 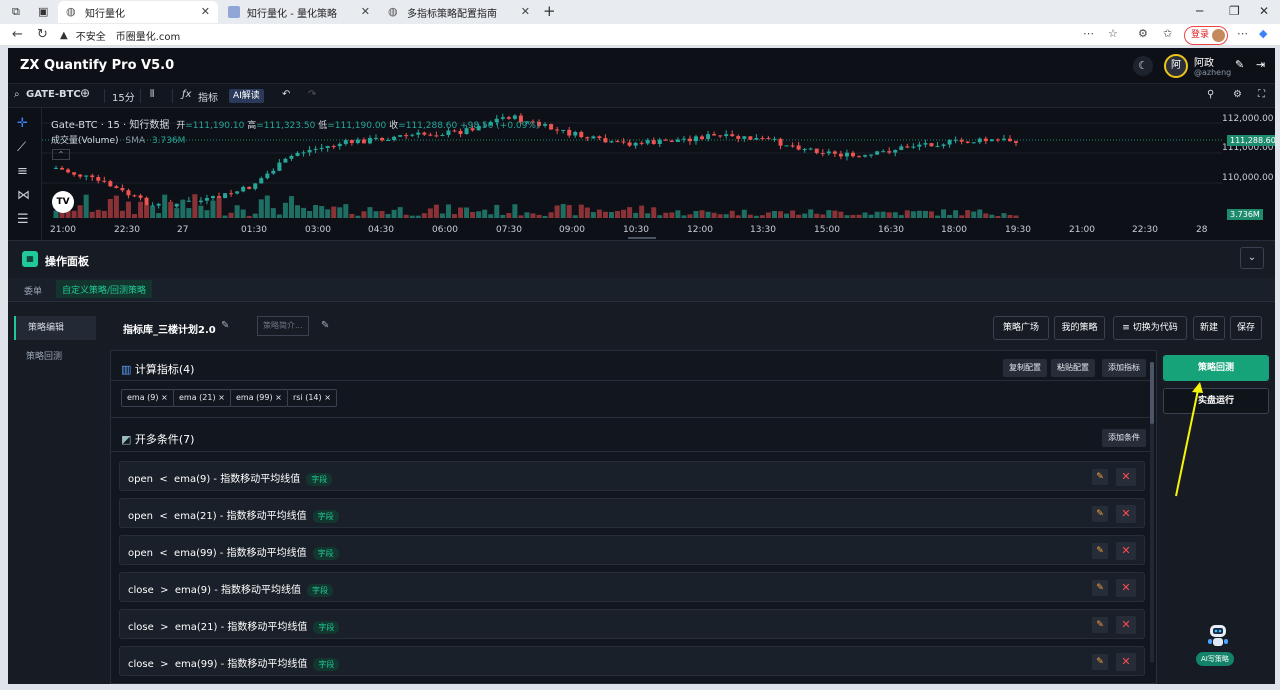 I want to click on menu-icon: ⋯, so click(x=1242, y=33).